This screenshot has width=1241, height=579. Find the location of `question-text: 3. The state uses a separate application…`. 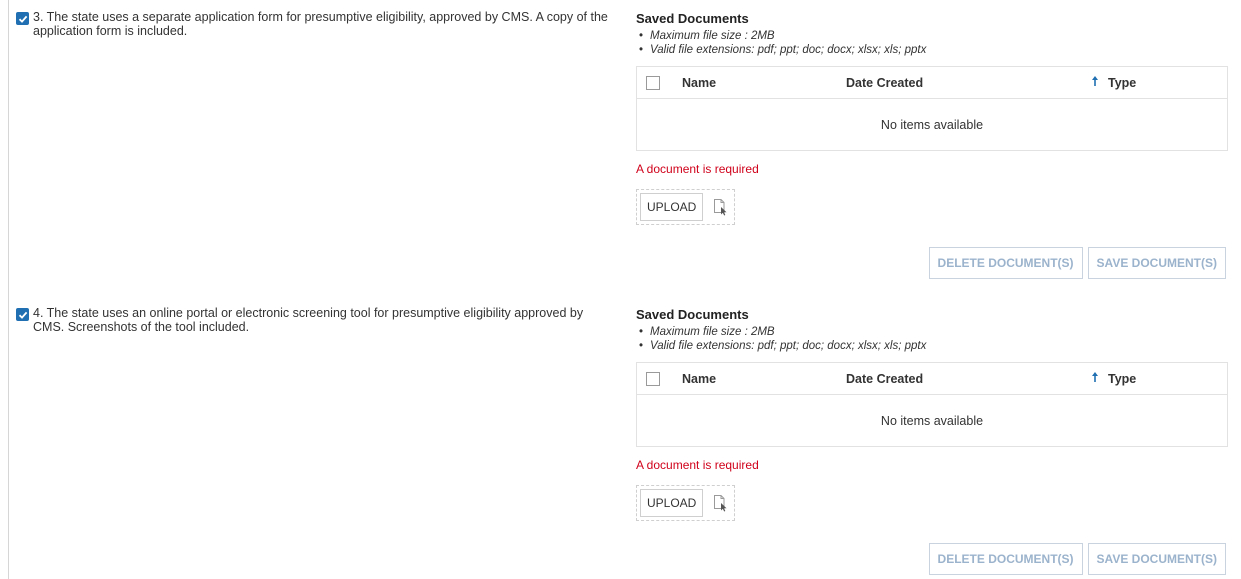

question-text: 3. The state uses a separate application… is located at coordinates (320, 24).